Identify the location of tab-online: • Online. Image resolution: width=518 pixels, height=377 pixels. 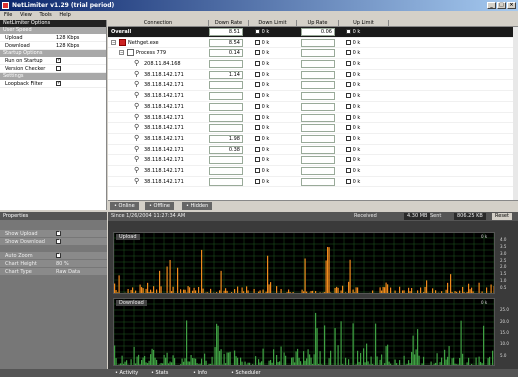
(124, 206).